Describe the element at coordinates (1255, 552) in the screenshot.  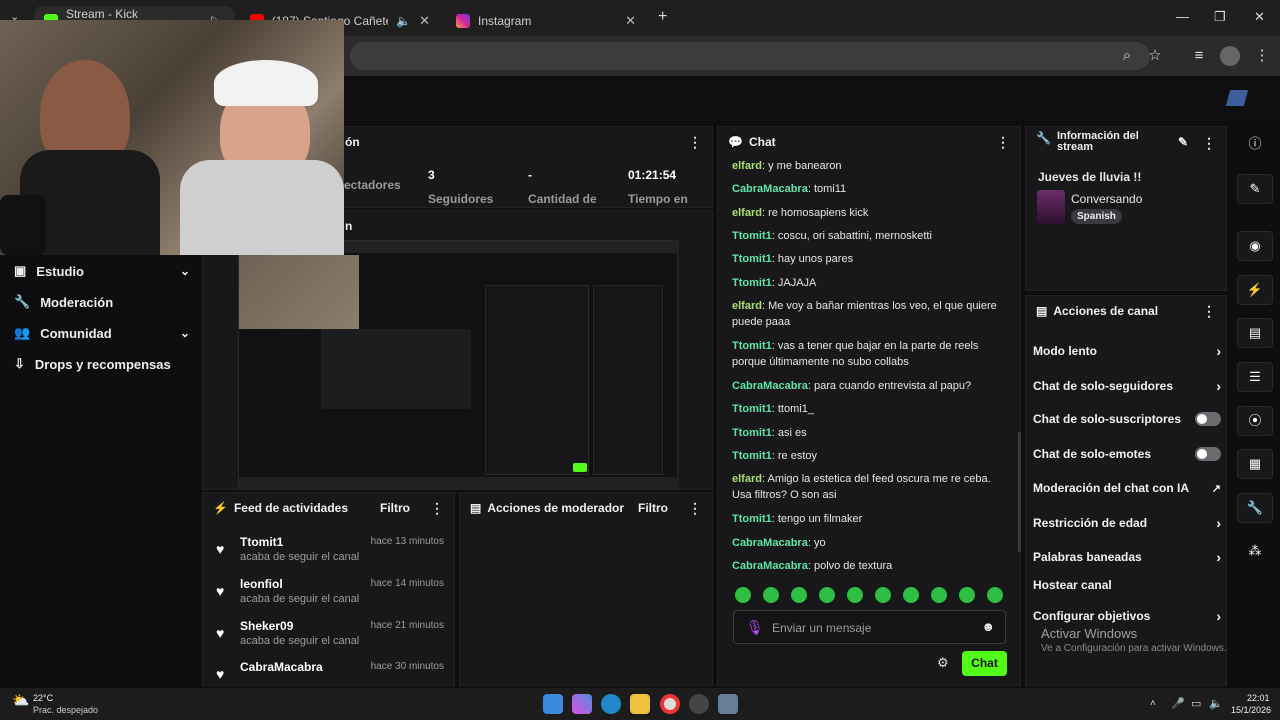
I see `nodes-icon: ⁂` at that location.